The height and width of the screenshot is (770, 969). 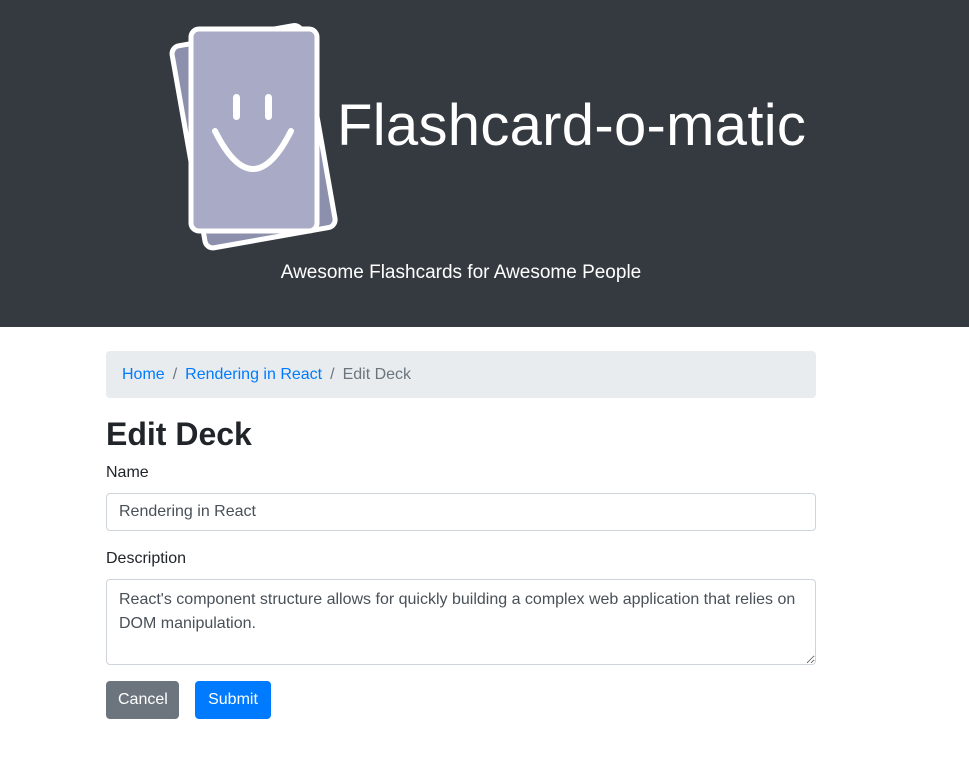 What do you see at coordinates (572, 125) in the screenshot?
I see `app-title: Flashcard-o-matic` at bounding box center [572, 125].